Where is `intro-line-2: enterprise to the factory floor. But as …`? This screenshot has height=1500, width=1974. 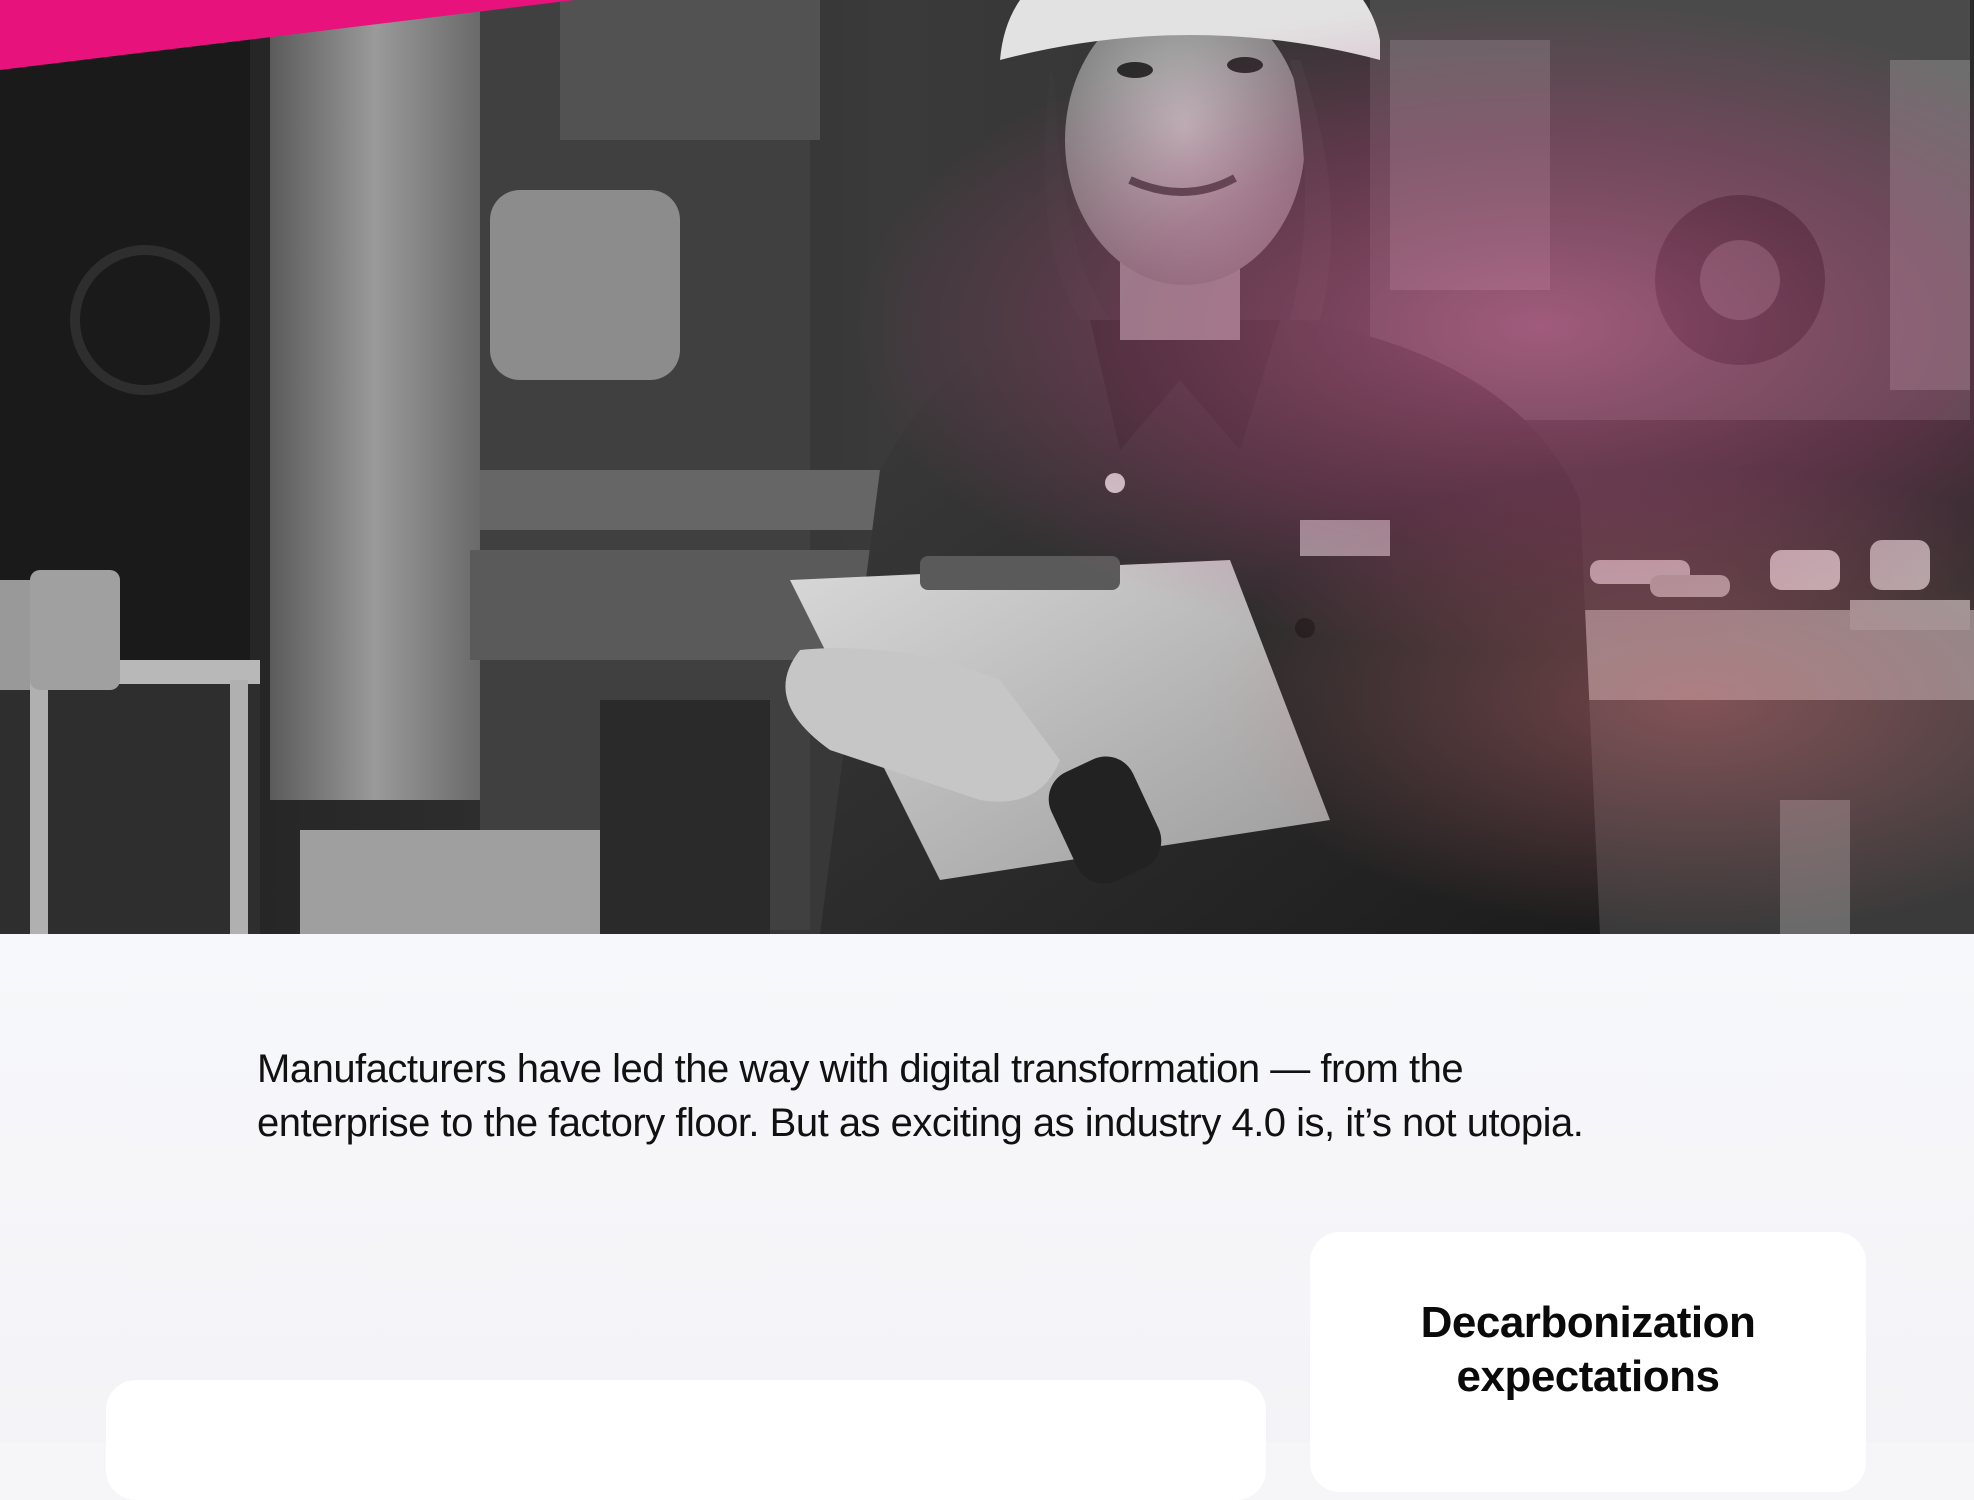 intro-line-2: enterprise to the factory floor. But as … is located at coordinates (920, 1123).